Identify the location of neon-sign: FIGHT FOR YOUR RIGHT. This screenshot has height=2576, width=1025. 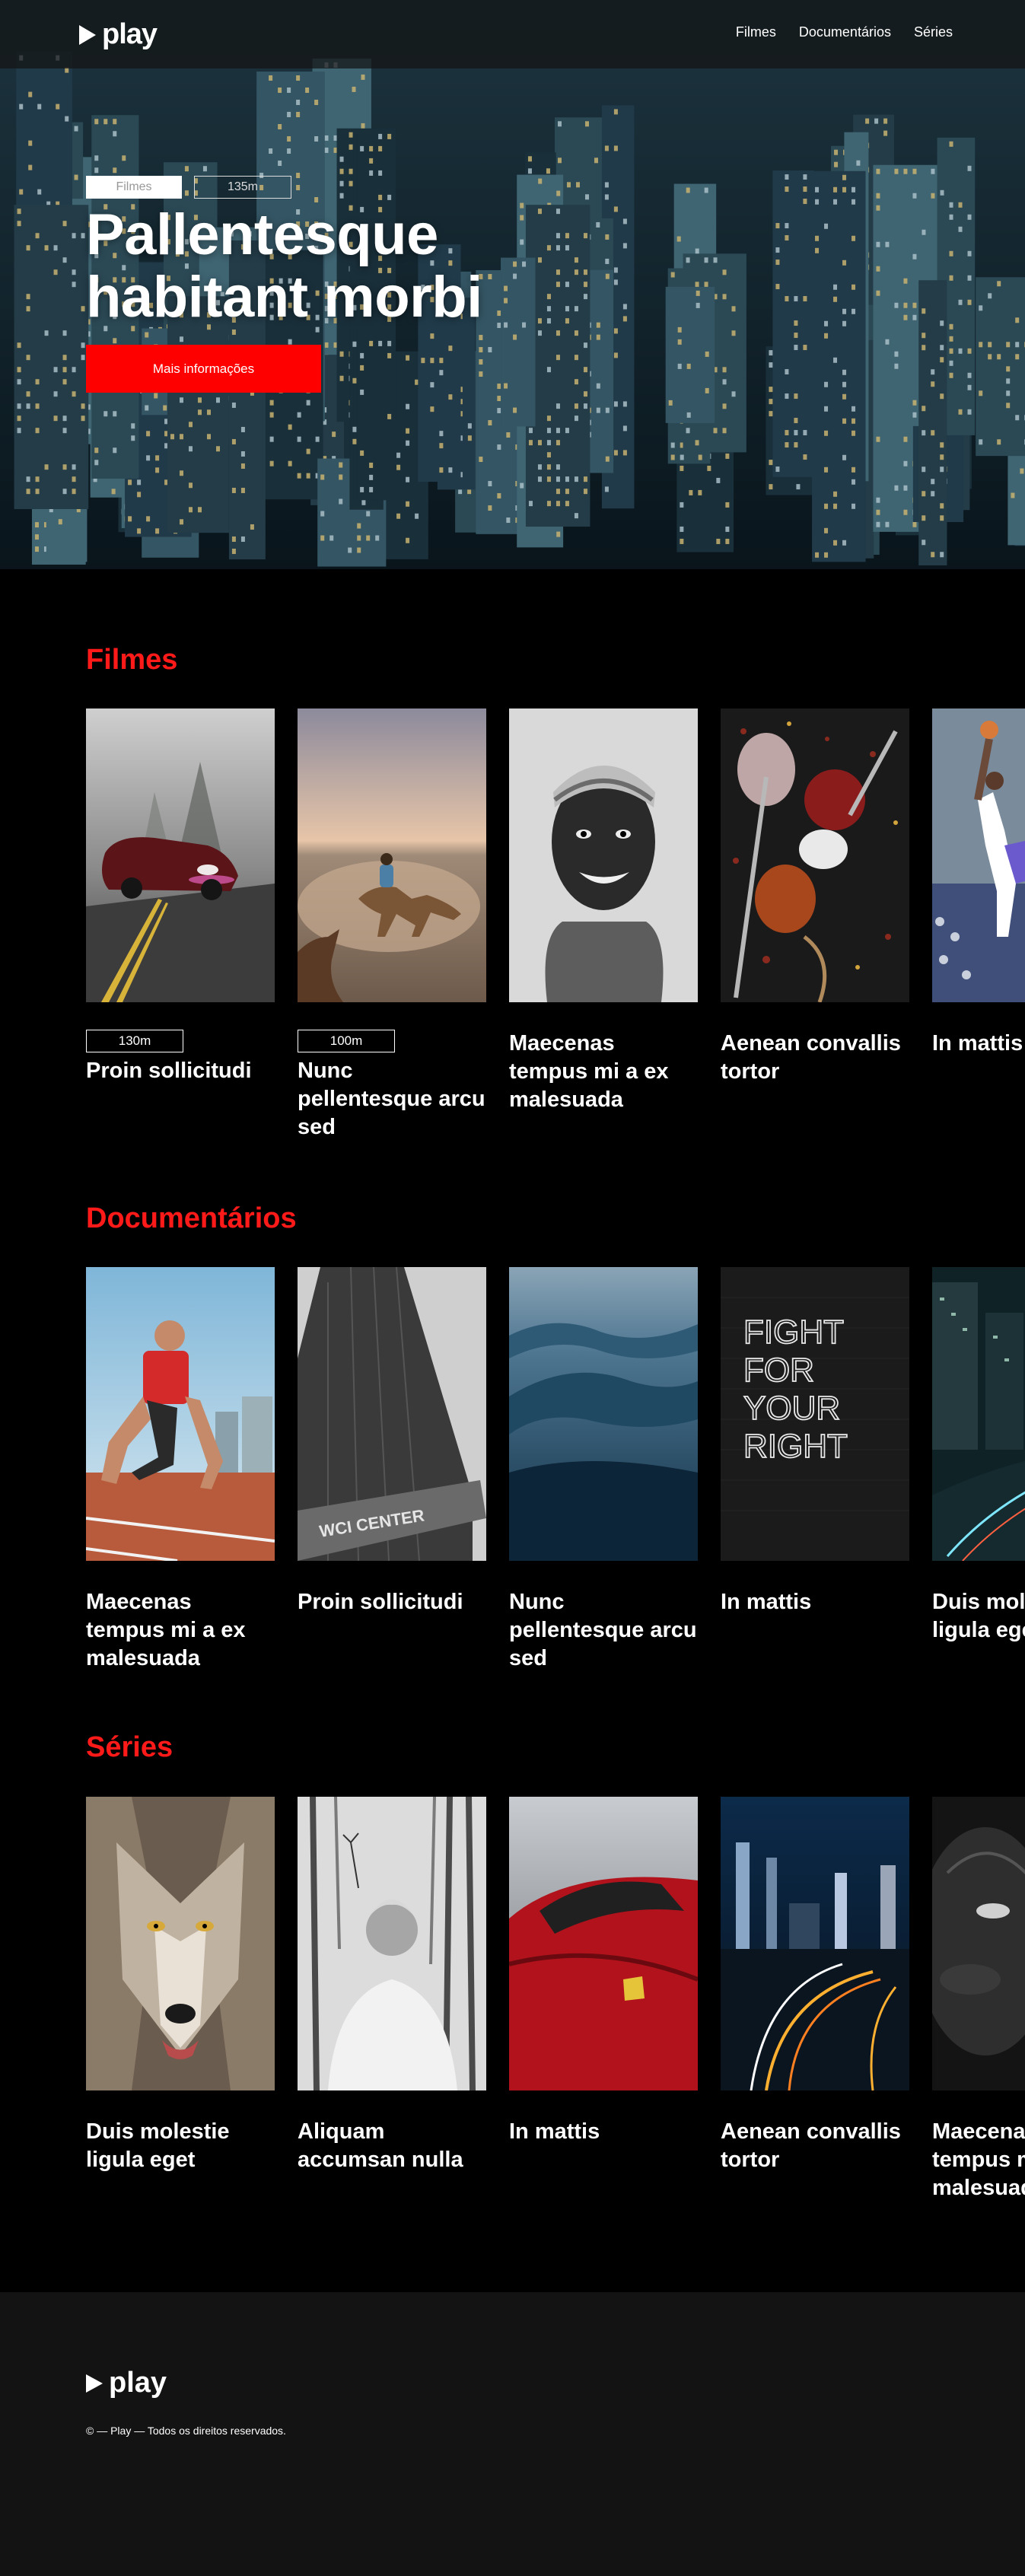
(796, 1389).